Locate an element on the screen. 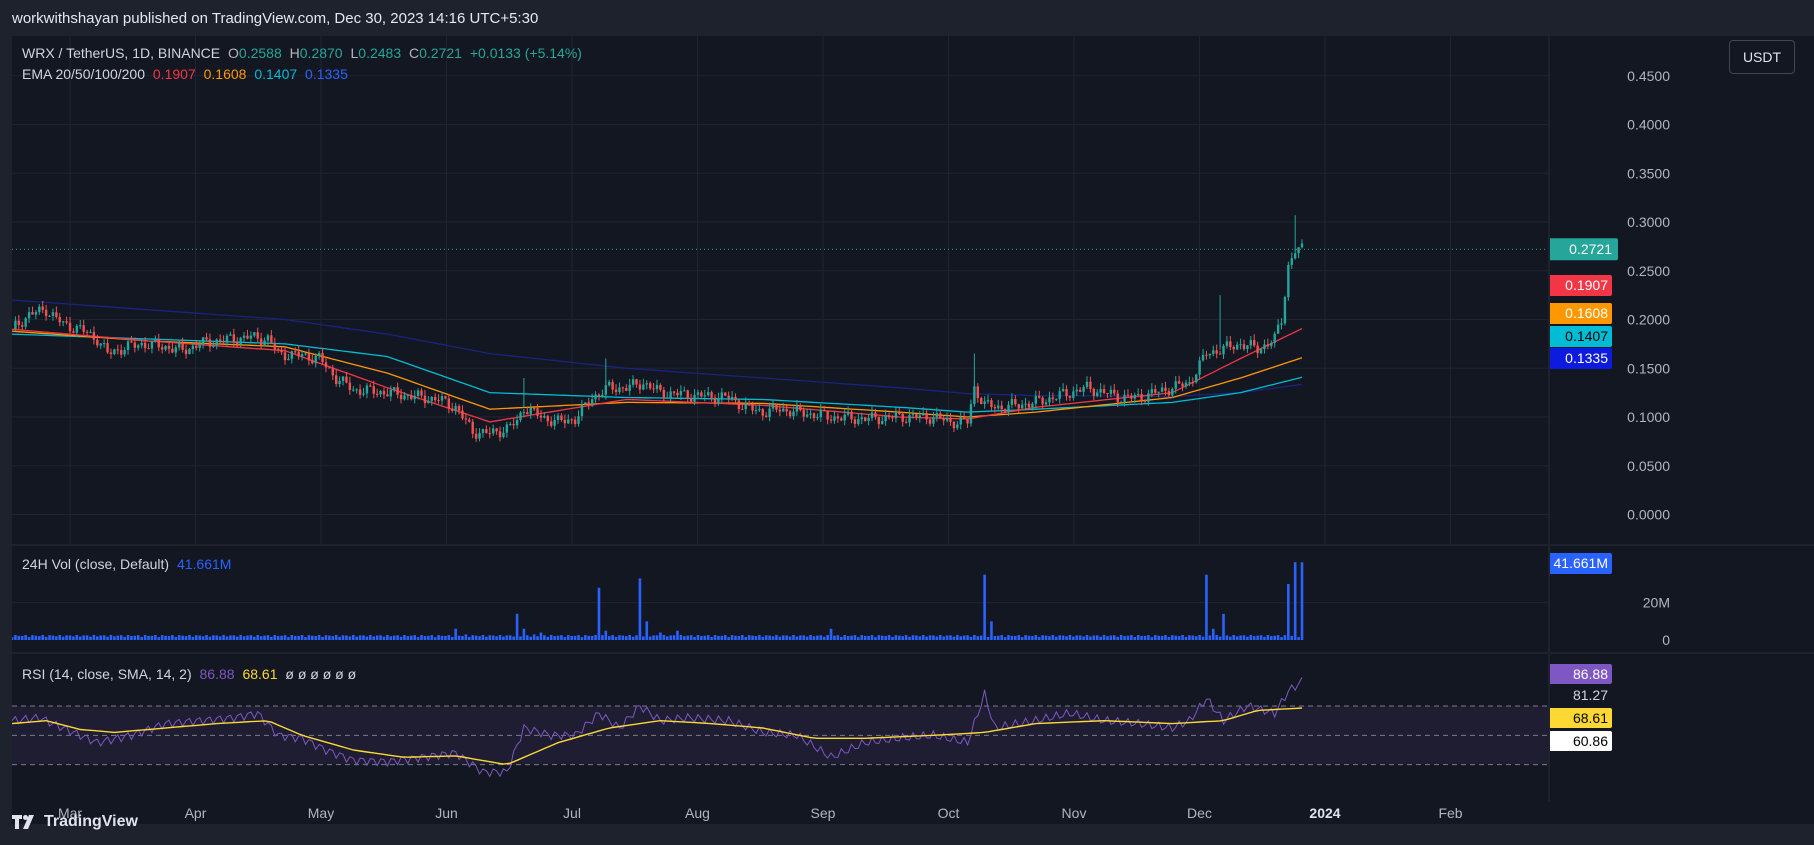 The height and width of the screenshot is (845, 1814). symbol-name: WRX / TetherUS, 1D, BINANCE is located at coordinates (121, 53).